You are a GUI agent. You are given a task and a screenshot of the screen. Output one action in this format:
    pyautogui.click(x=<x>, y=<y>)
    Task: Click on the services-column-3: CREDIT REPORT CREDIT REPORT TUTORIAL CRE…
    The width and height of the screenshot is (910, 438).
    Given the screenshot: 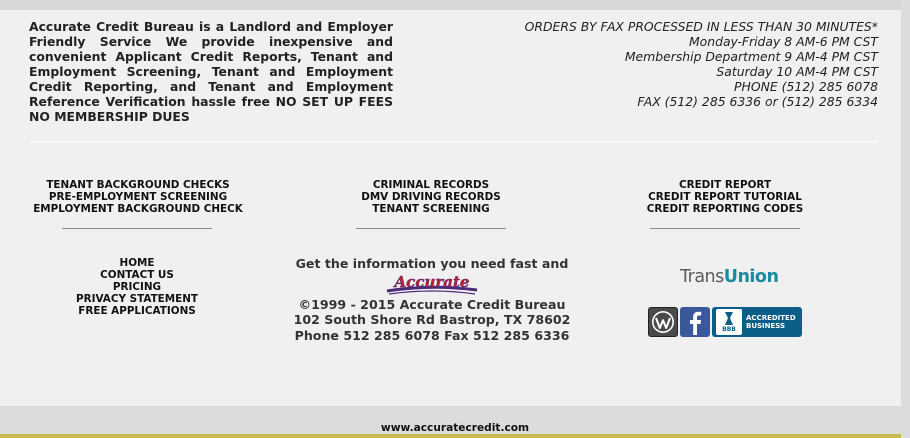 What is the action you would take?
    pyautogui.click(x=725, y=197)
    